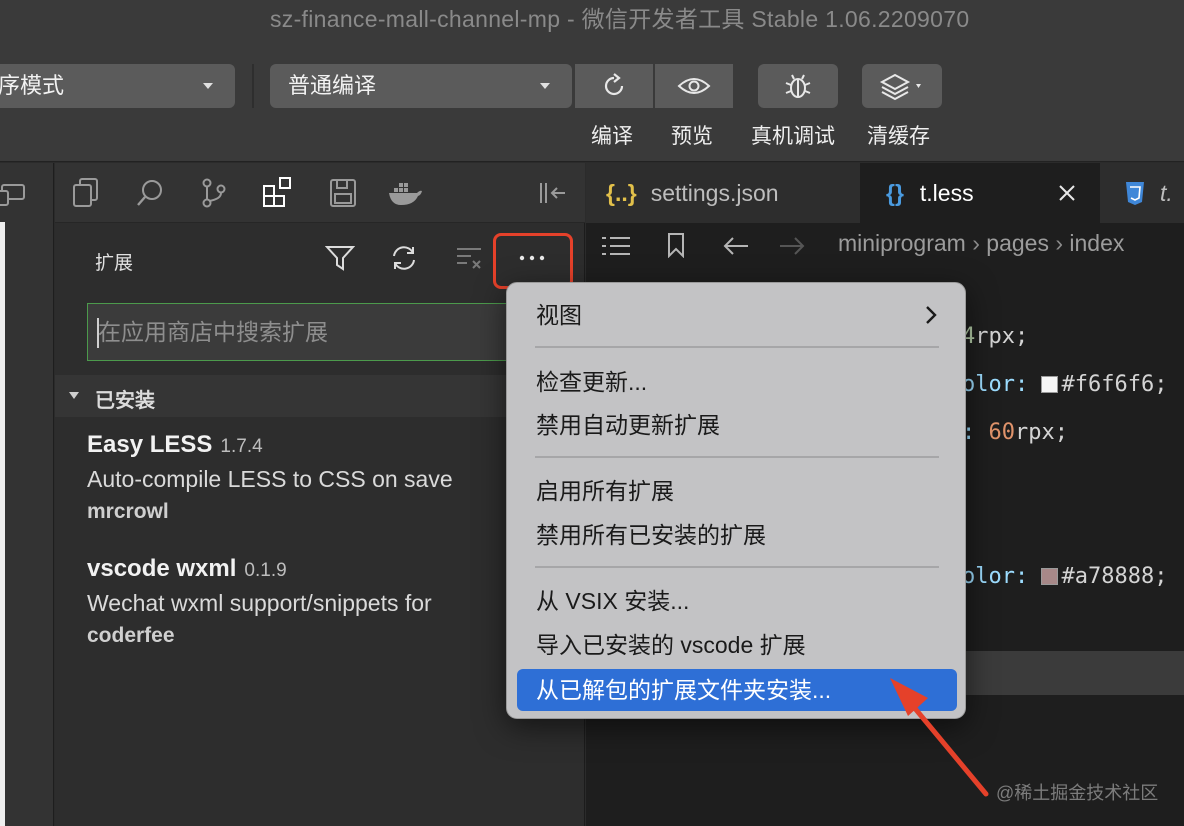 The width and height of the screenshot is (1184, 826). I want to click on code-line: 4rpx;, so click(995, 336).